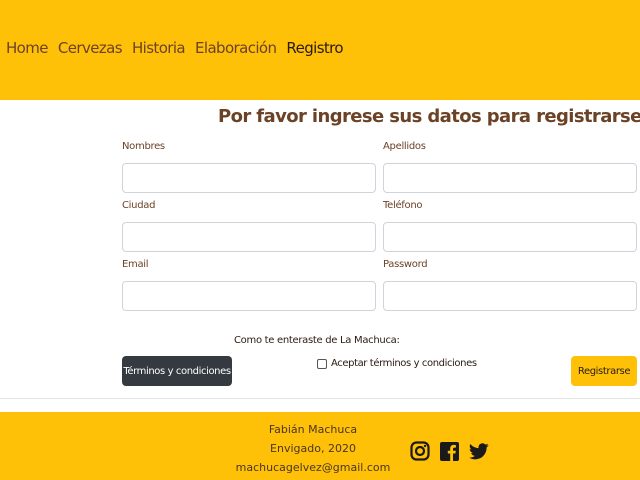  What do you see at coordinates (510, 237) in the screenshot?
I see `telefono-input` at bounding box center [510, 237].